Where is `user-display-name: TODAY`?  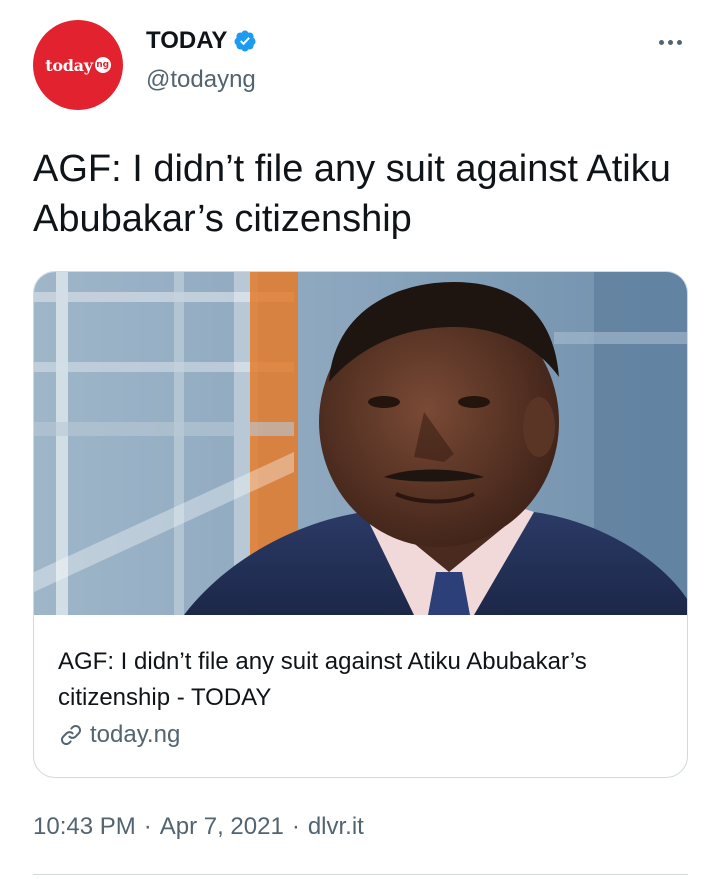 user-display-name: TODAY is located at coordinates (201, 41).